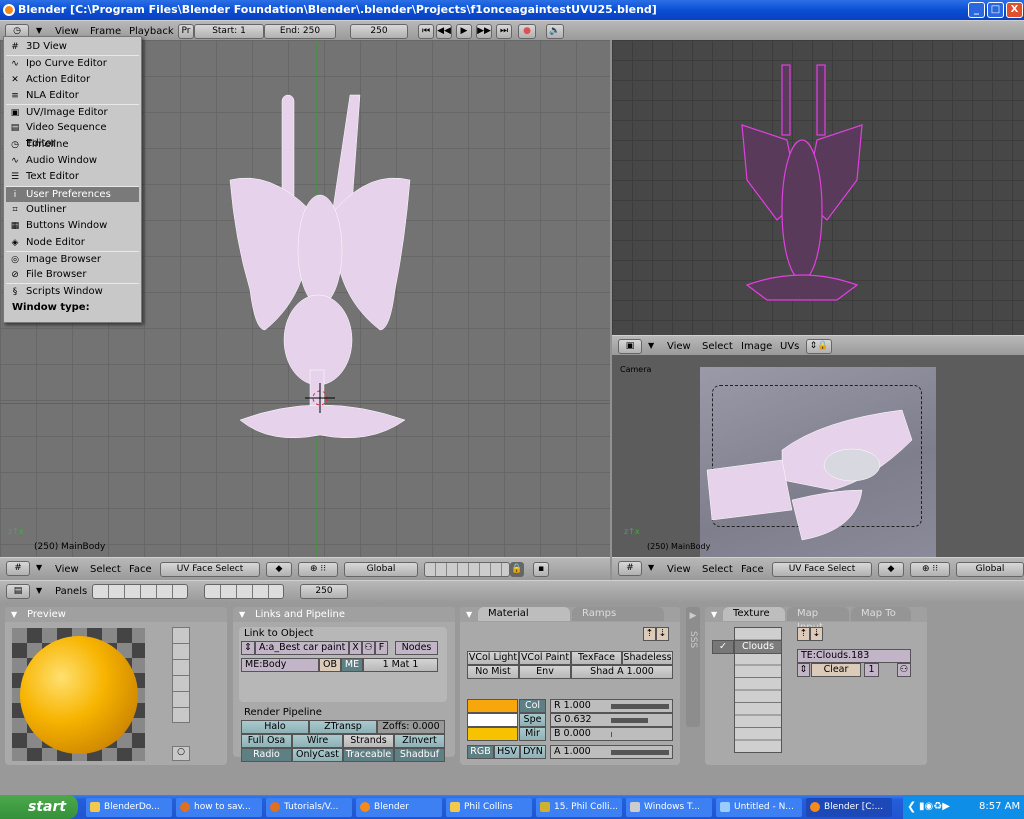 Image resolution: width=1024 pixels, height=819 pixels. What do you see at coordinates (541, 569) in the screenshot?
I see `render-button: ▪` at bounding box center [541, 569].